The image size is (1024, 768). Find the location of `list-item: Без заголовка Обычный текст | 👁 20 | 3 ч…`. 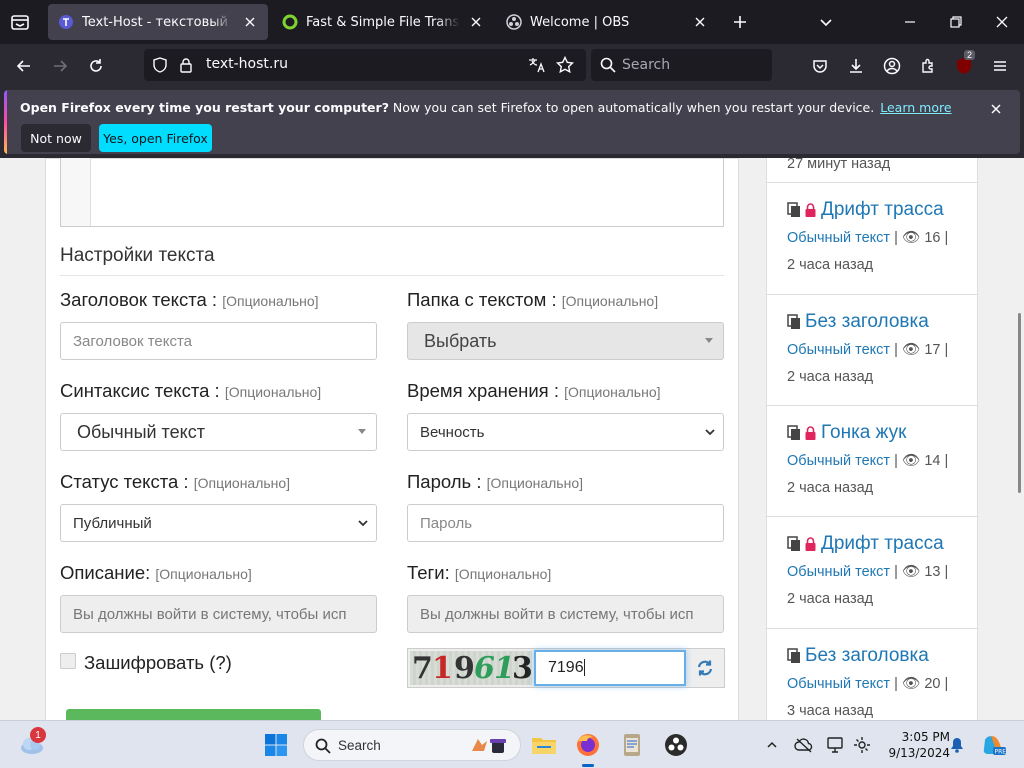

list-item: Без заголовка Обычный текст | 👁 20 | 3 ч… is located at coordinates (872, 674).